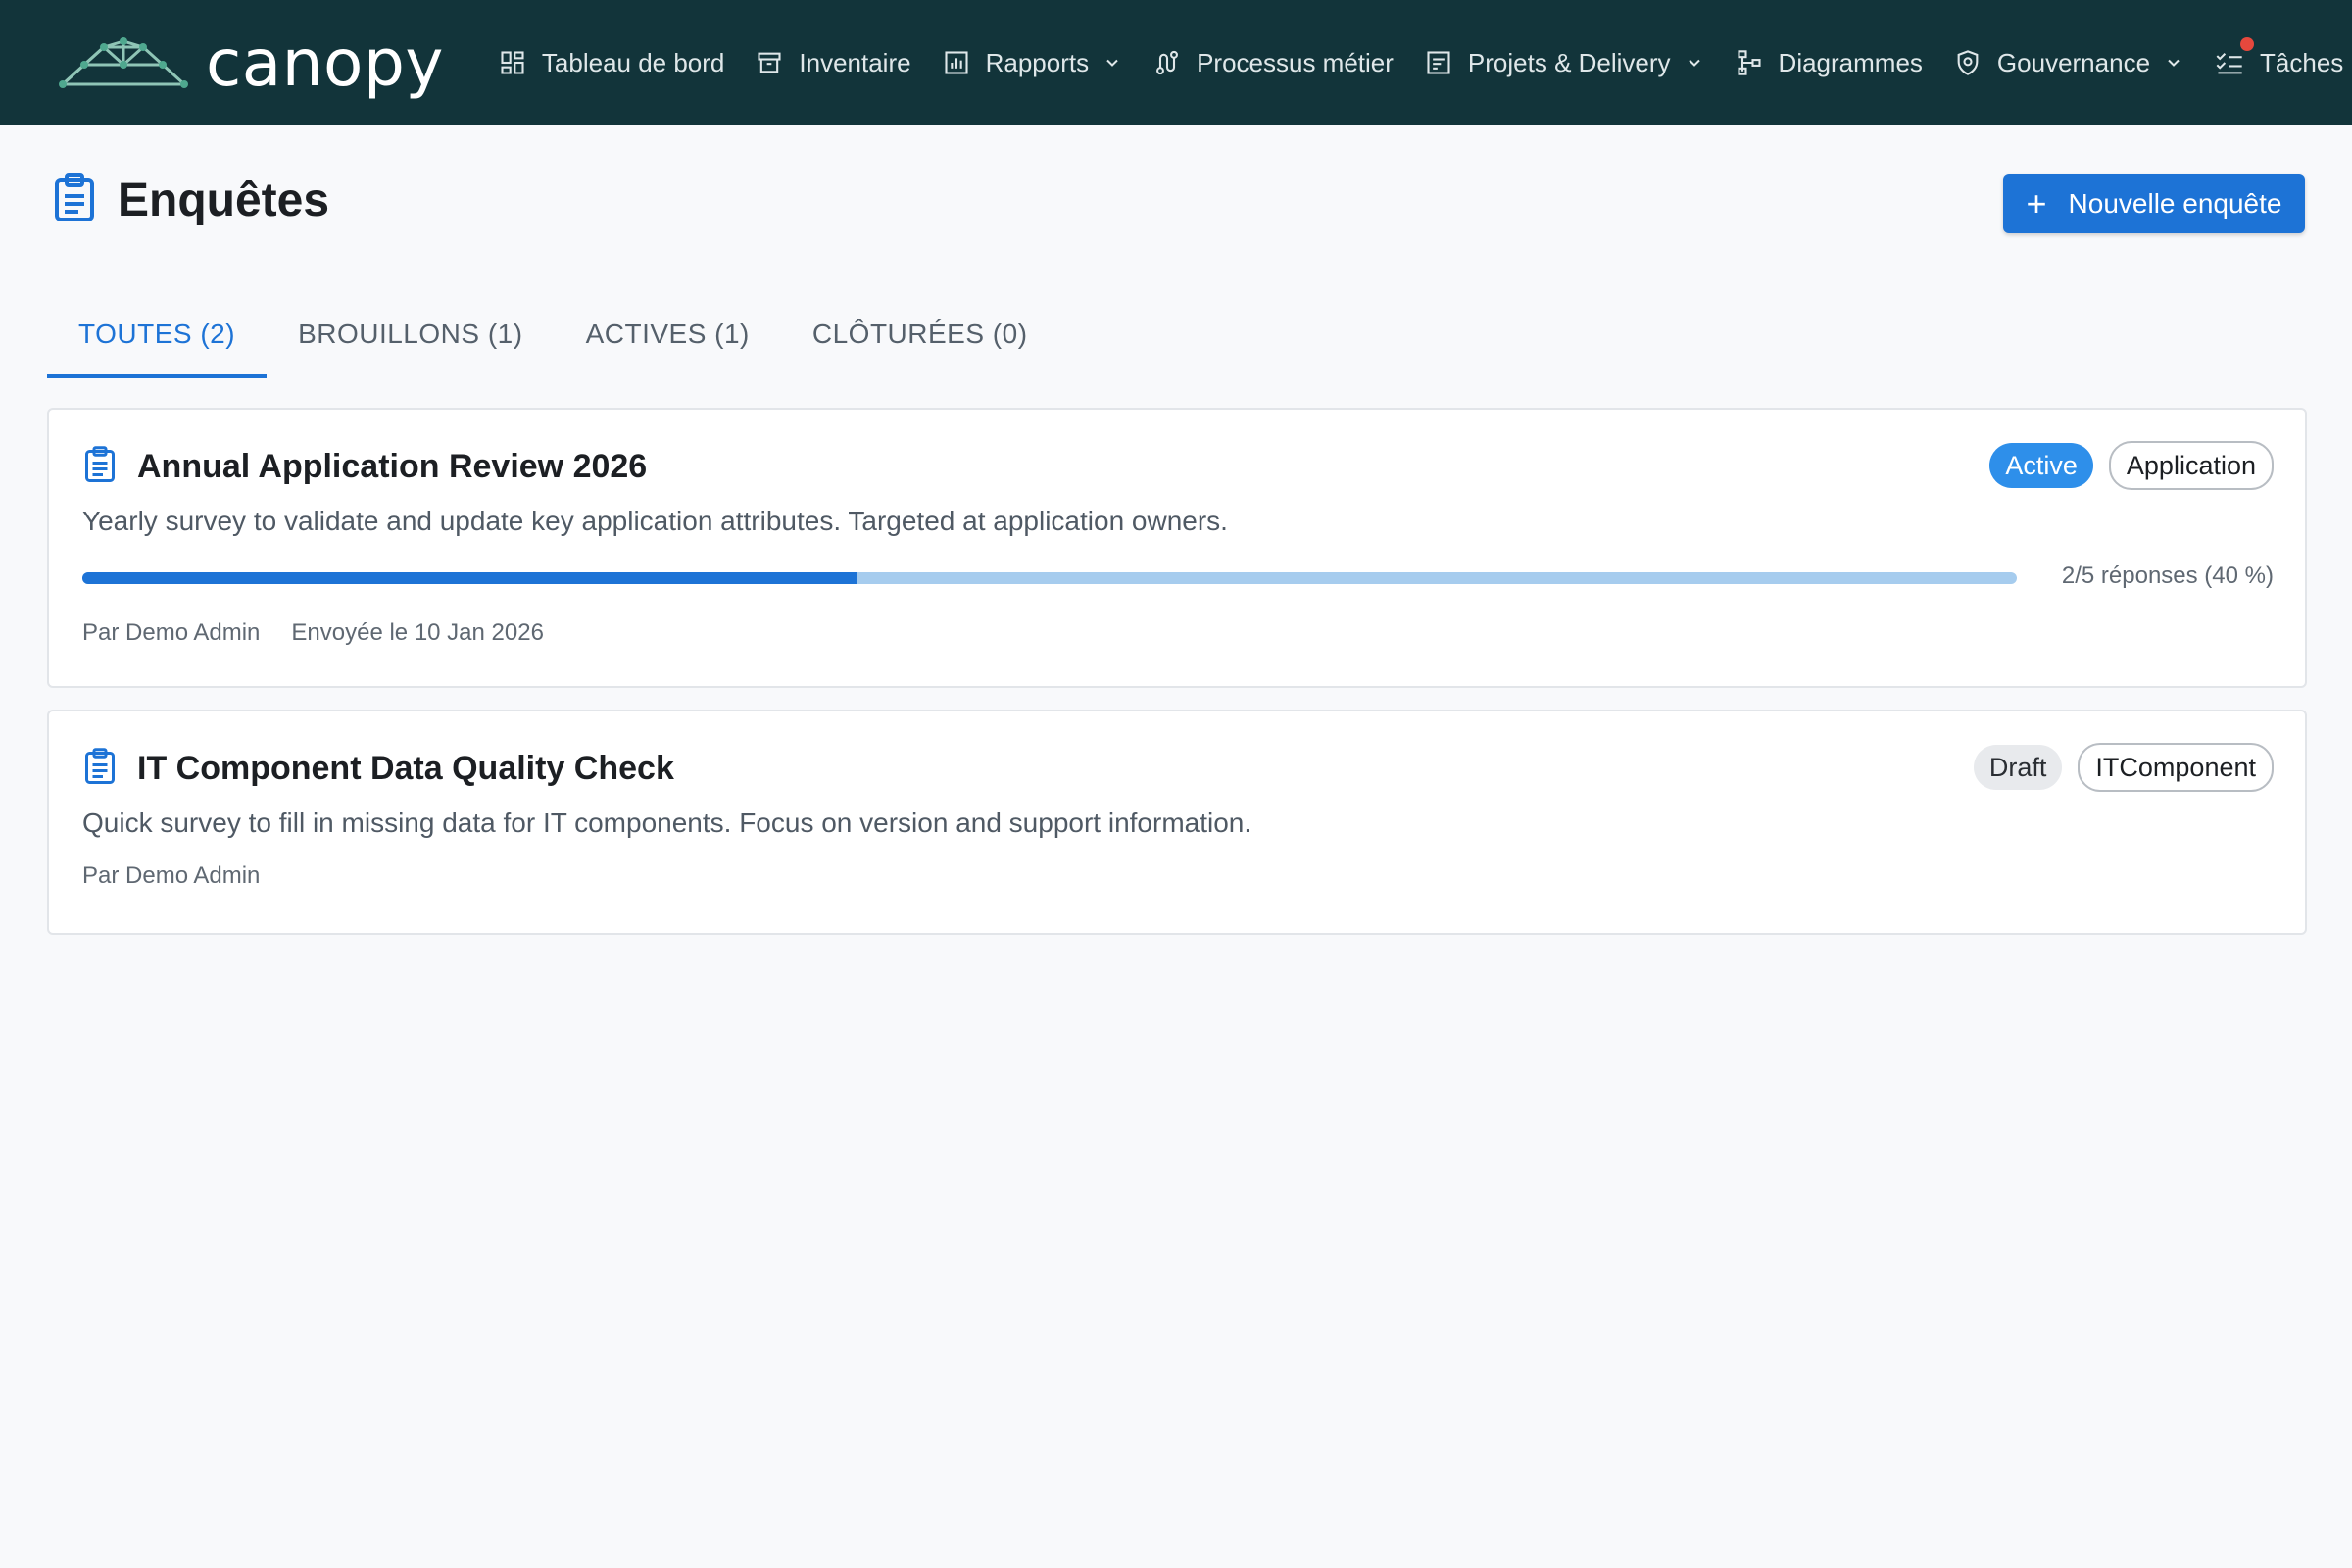  I want to click on nav-label: Inventaire, so click(855, 62).